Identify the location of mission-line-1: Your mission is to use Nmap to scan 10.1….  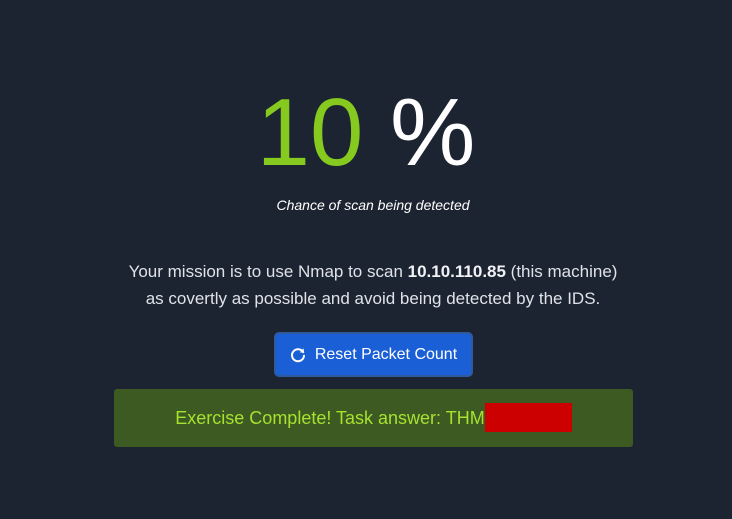
(366, 271).